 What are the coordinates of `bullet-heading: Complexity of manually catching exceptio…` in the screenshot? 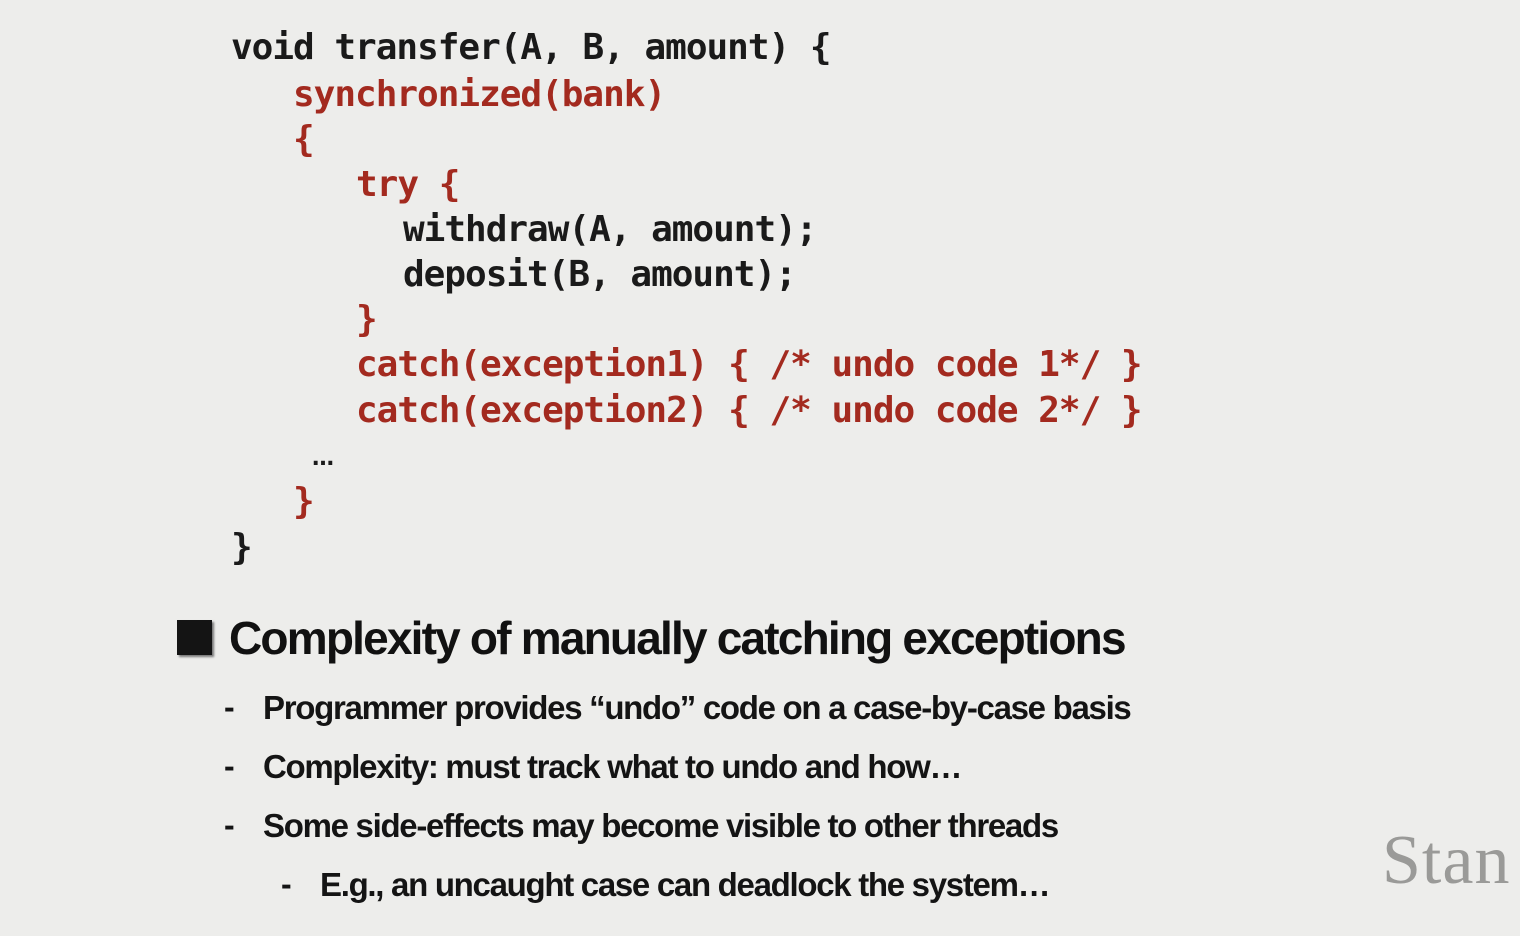 It's located at (678, 638).